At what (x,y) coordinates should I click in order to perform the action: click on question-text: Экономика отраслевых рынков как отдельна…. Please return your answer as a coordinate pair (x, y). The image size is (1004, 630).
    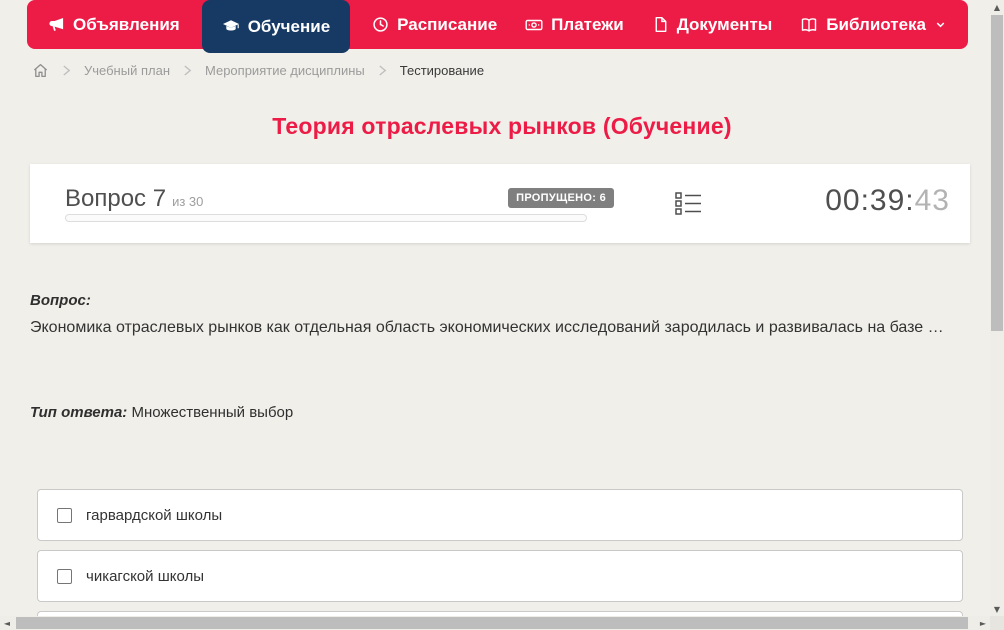
    Looking at the image, I should click on (487, 327).